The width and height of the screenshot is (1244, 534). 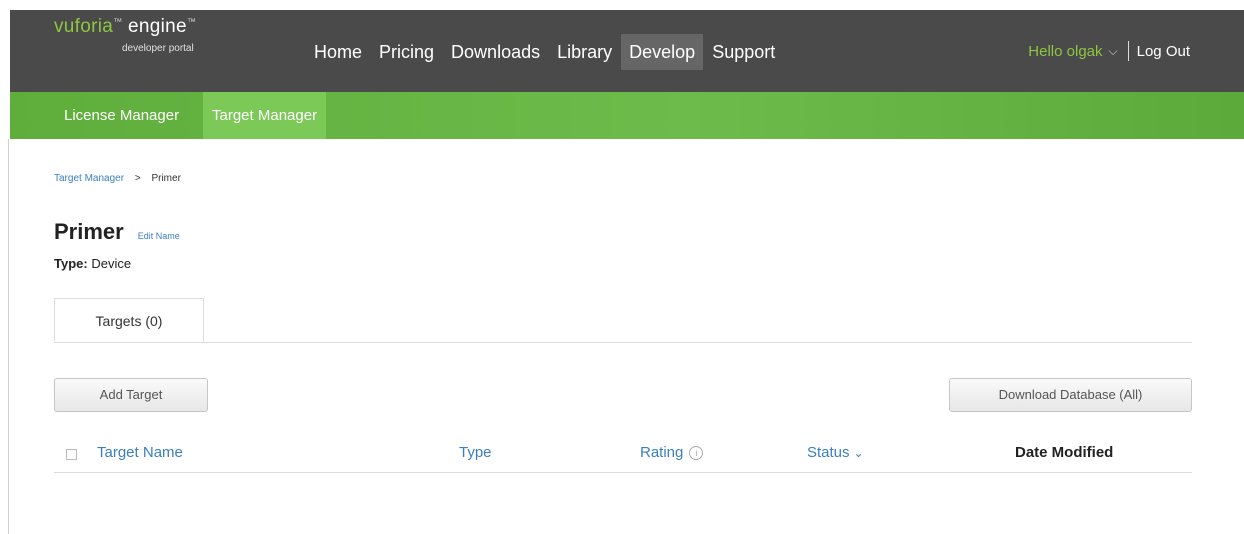 What do you see at coordinates (71, 454) in the screenshot?
I see `select-all-checkbox` at bounding box center [71, 454].